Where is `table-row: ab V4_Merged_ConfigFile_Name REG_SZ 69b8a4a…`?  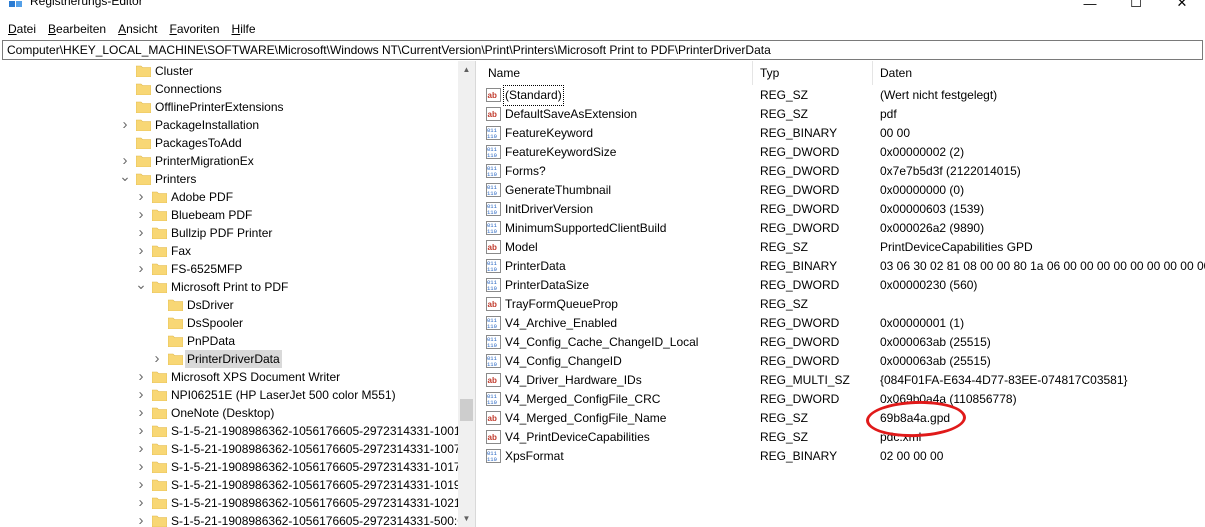 table-row: ab V4_Merged_ConfigFile_Name REG_SZ 69b8a4a… is located at coordinates (843, 418).